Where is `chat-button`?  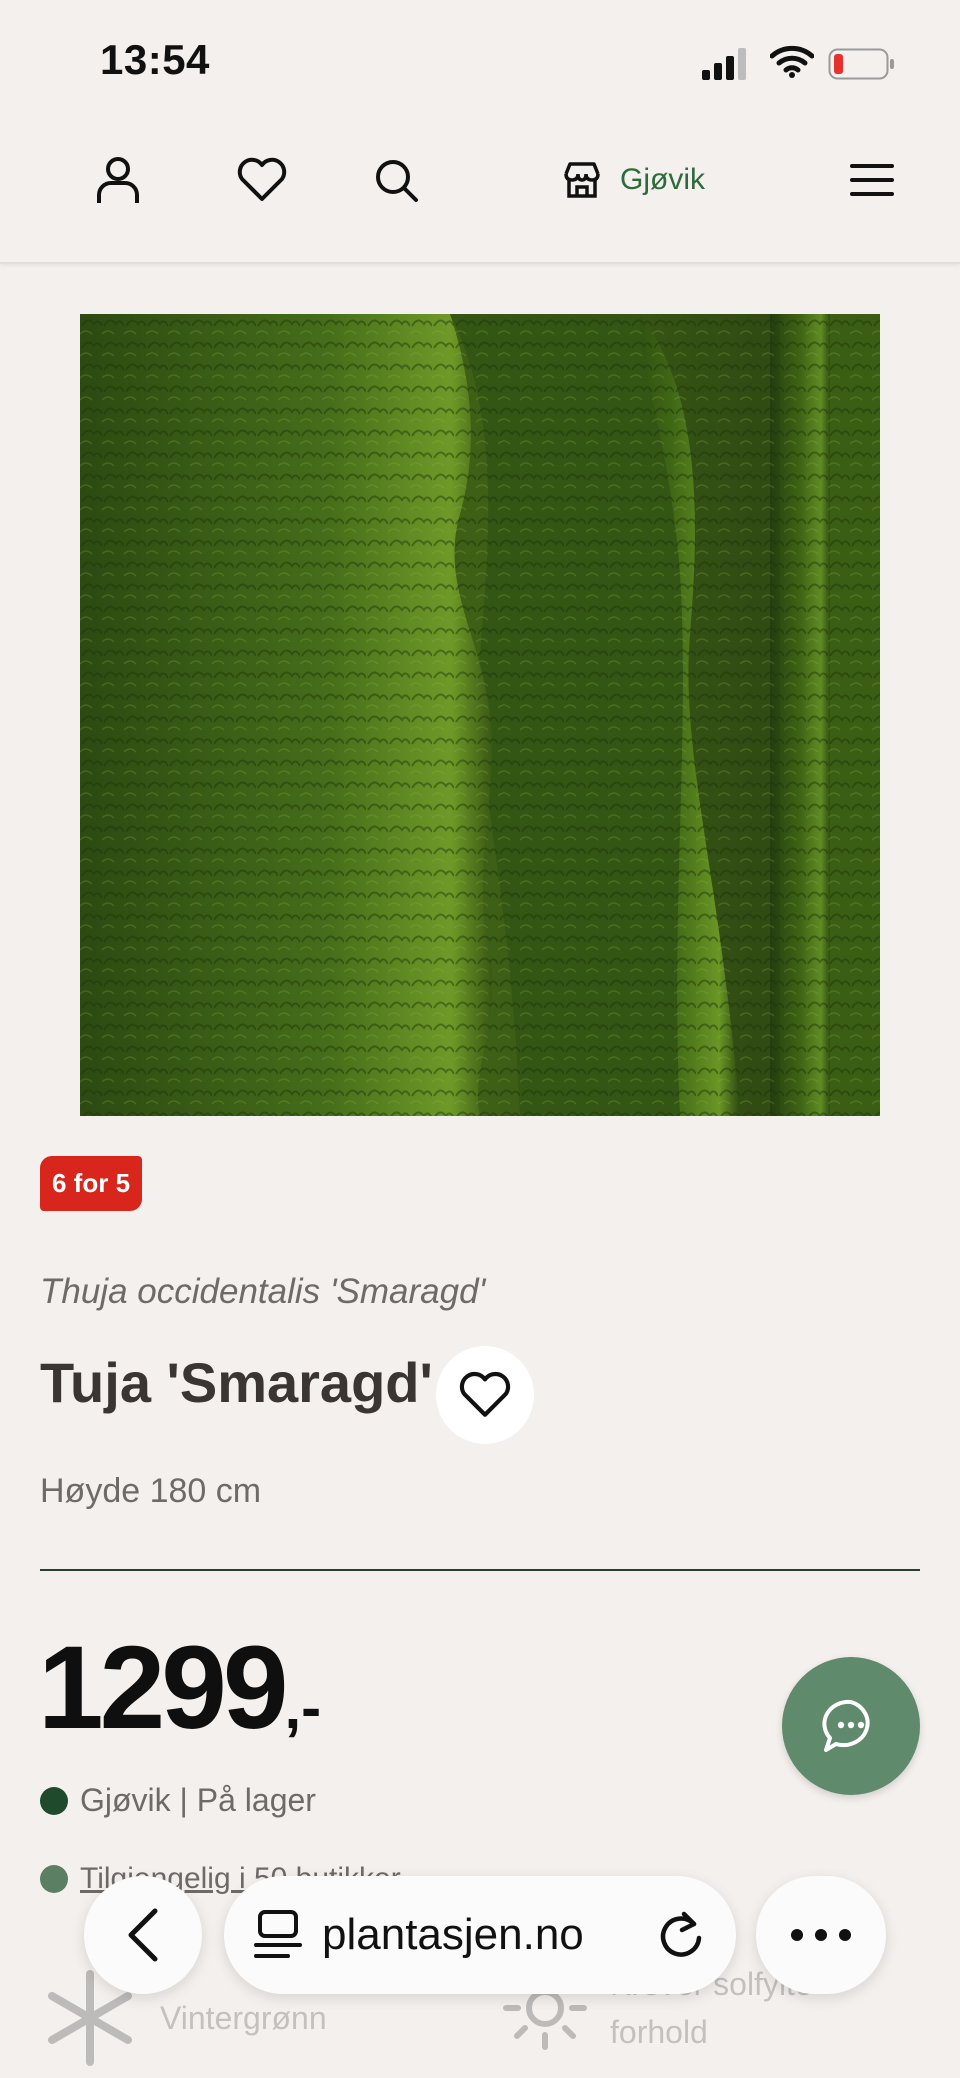 chat-button is located at coordinates (851, 1726).